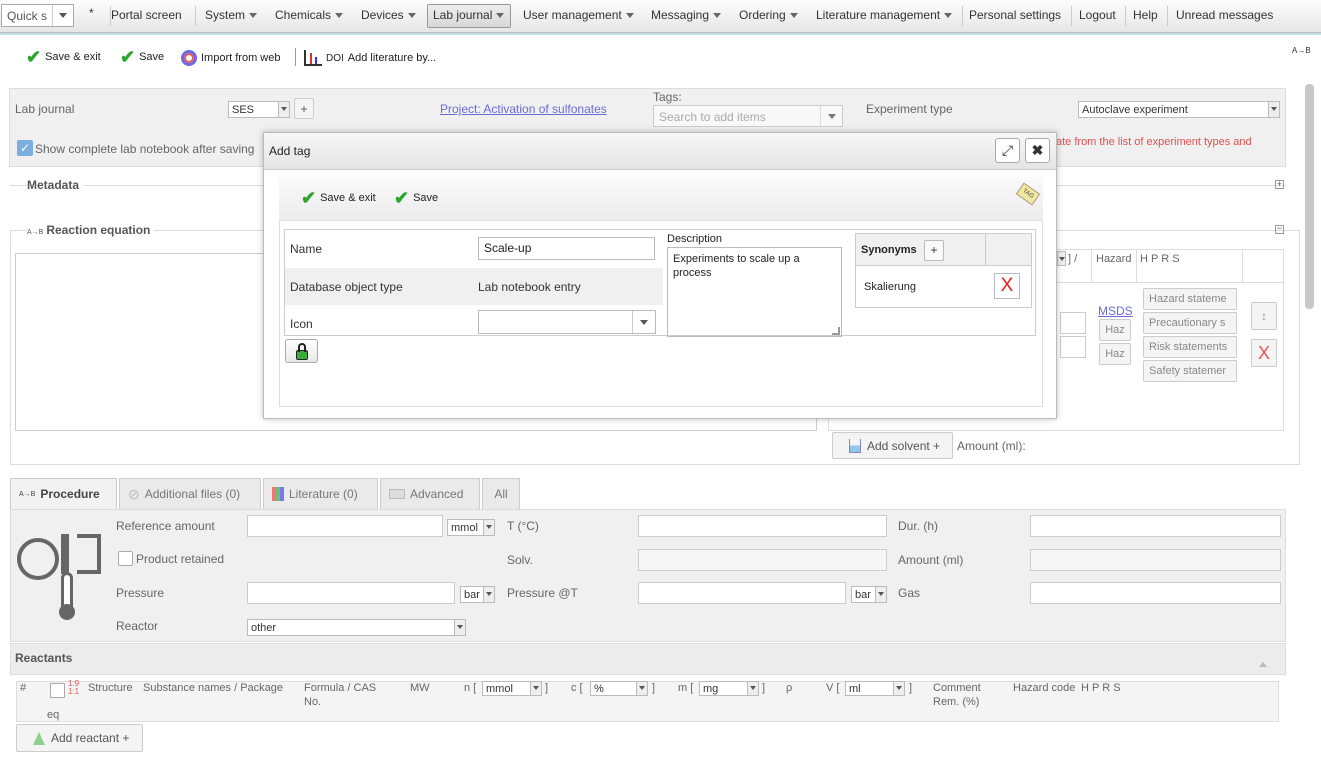  What do you see at coordinates (1279, 184) in the screenshot?
I see `expand-icon: +` at bounding box center [1279, 184].